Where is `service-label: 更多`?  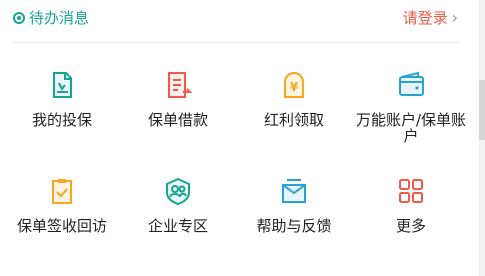 service-label: 更多 is located at coordinates (410, 226).